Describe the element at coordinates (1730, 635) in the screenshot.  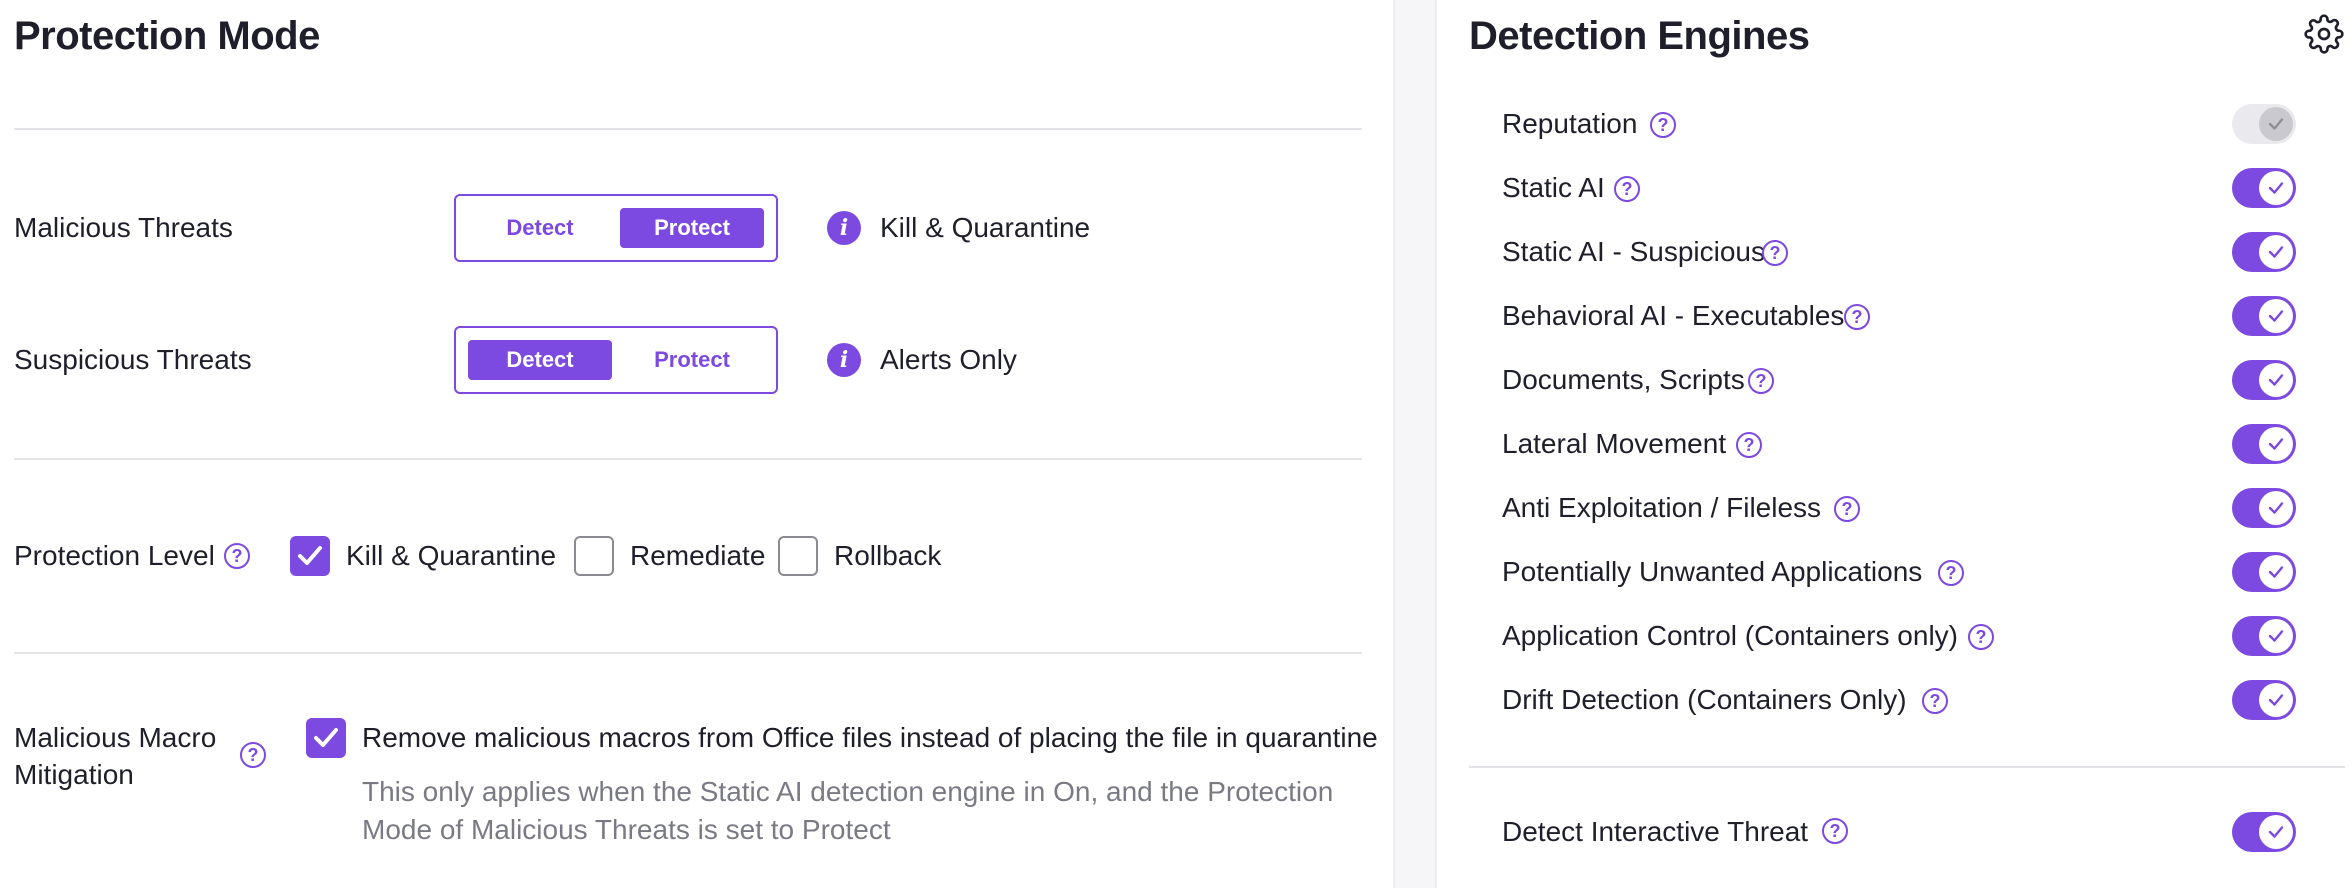
I see `engine-label: Application Control (Containers only)` at that location.